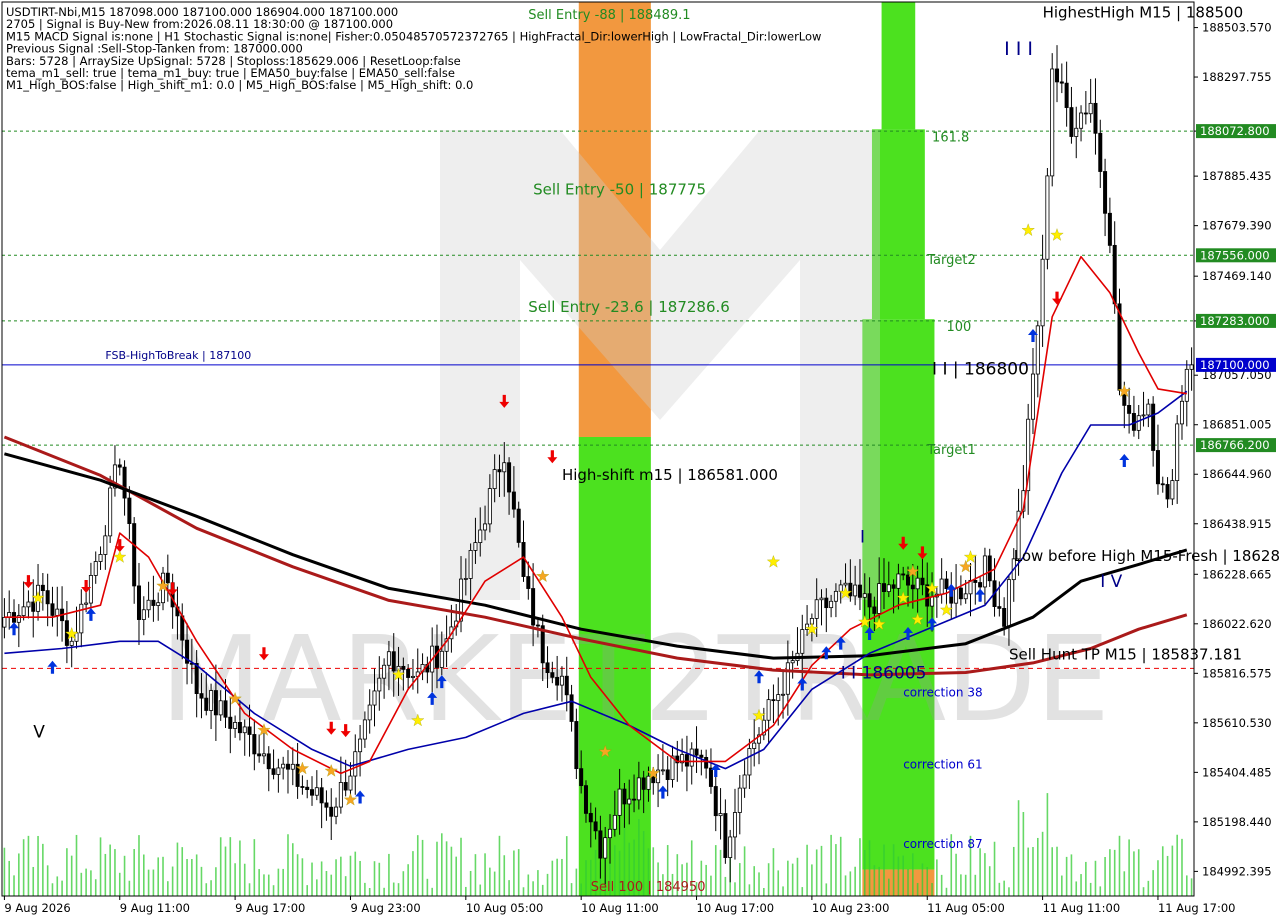  I want to click on x-tick-label: 11 Aug 17:00, so click(1197, 908).